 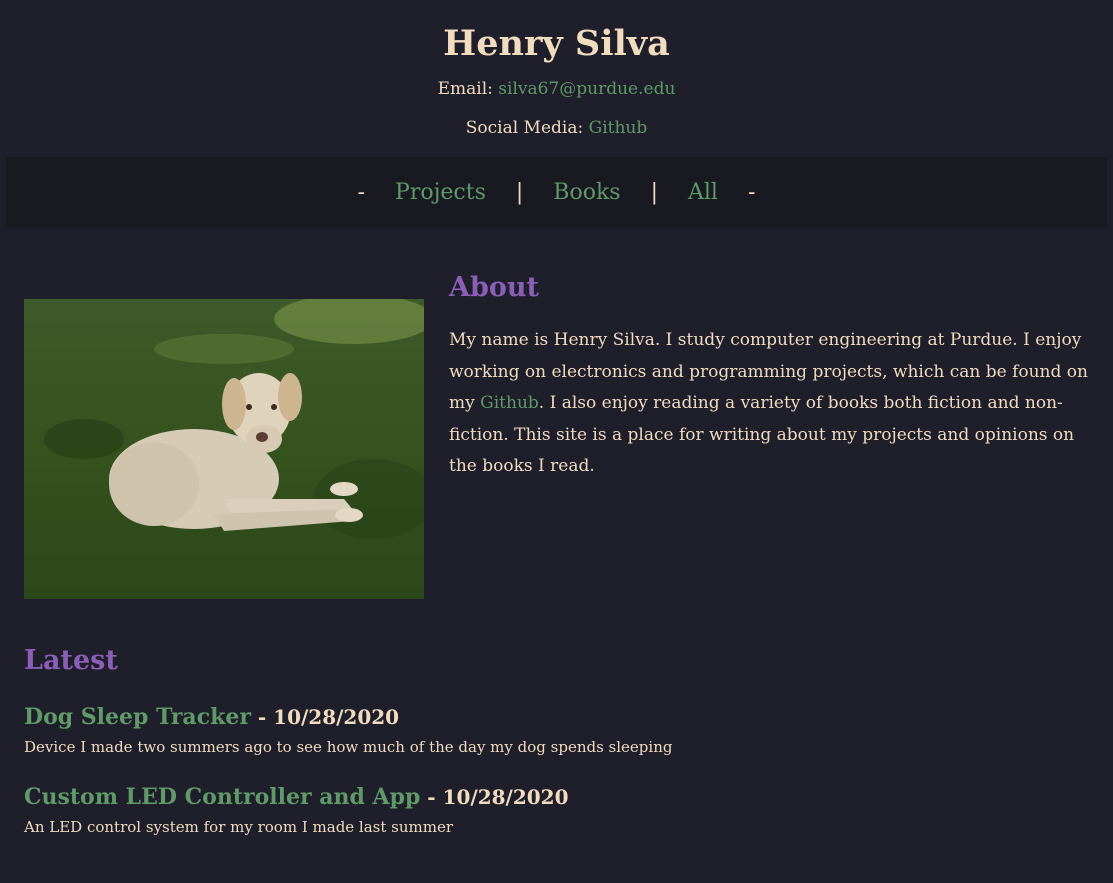 What do you see at coordinates (494, 287) in the screenshot?
I see `about-heading: About` at bounding box center [494, 287].